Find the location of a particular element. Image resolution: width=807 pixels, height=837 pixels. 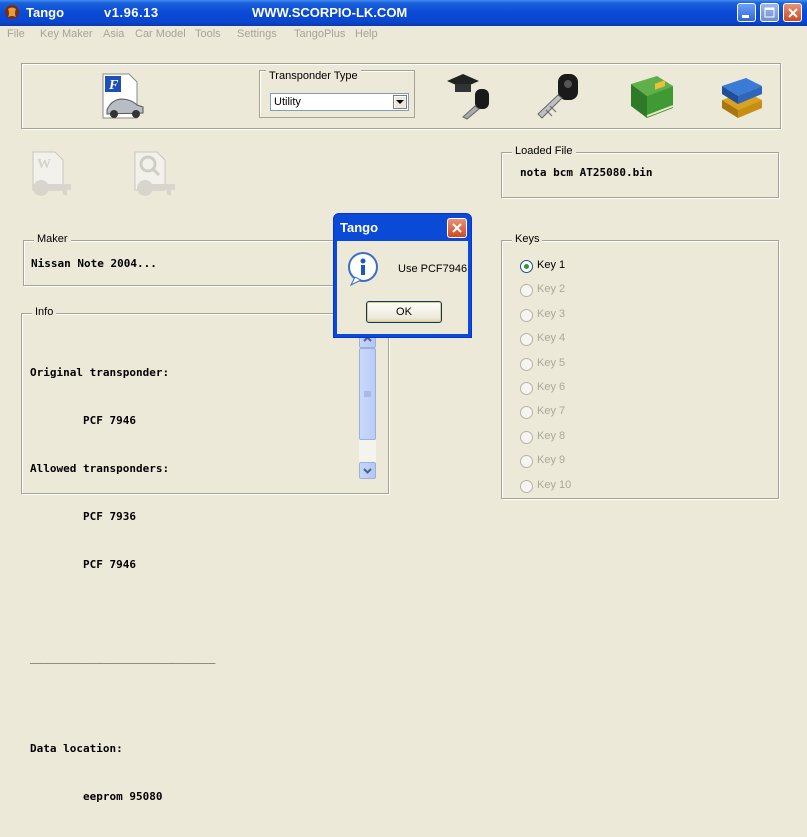

write-key-icon: W is located at coordinates (52, 175).